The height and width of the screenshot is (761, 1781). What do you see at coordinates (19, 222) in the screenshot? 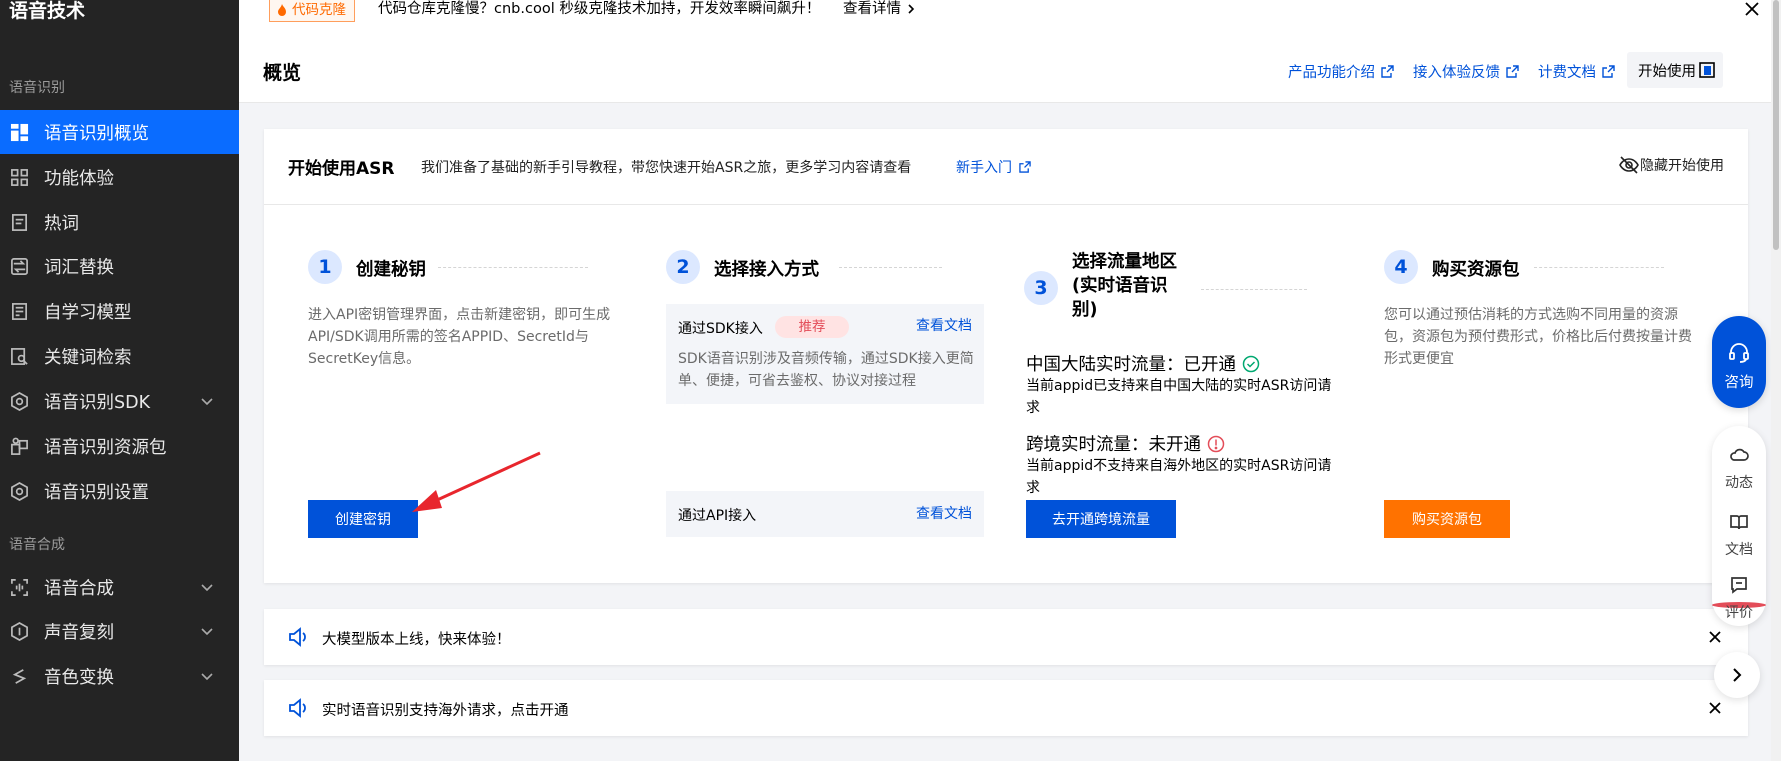
I see `document-icon` at bounding box center [19, 222].